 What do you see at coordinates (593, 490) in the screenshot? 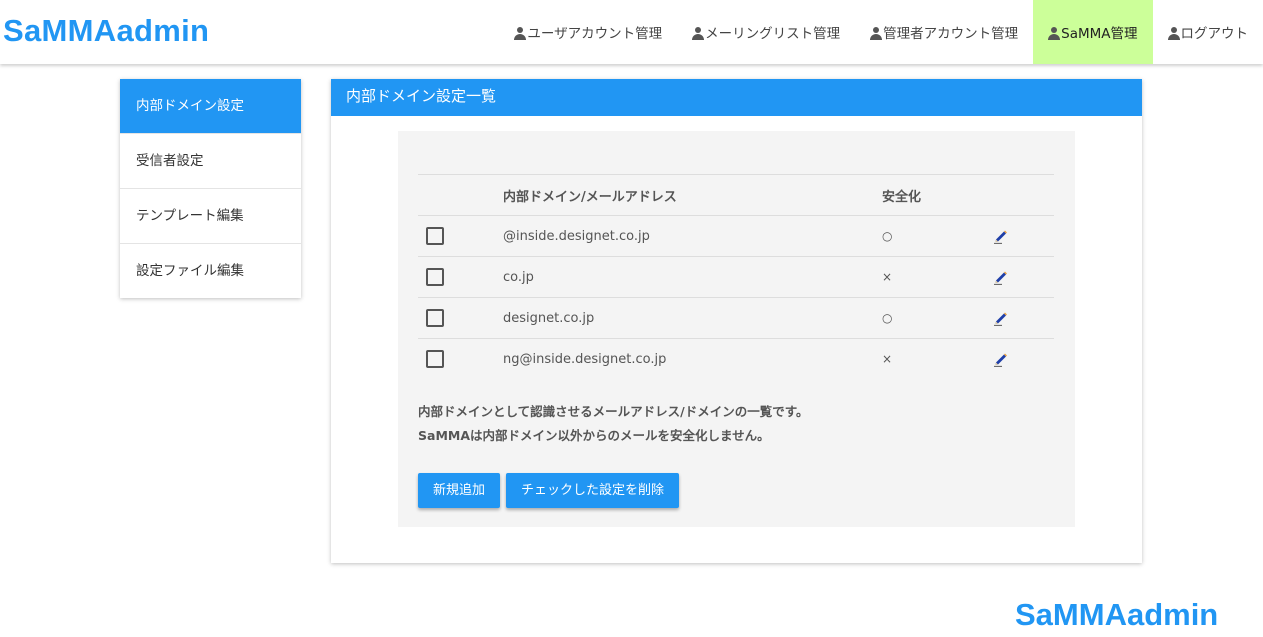
I see `delete-checked-button: チェックした設定を削除` at bounding box center [593, 490].